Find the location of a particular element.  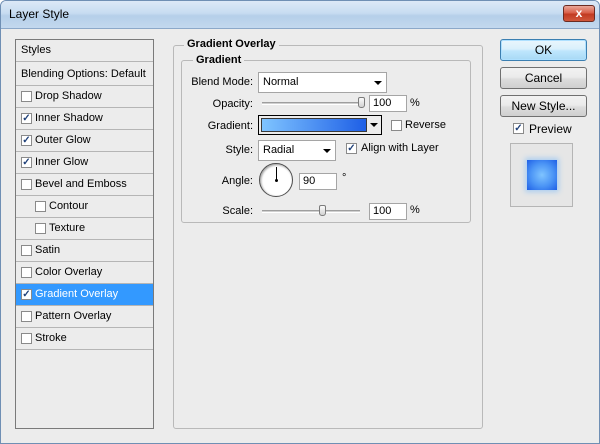

close-button: x is located at coordinates (579, 13).